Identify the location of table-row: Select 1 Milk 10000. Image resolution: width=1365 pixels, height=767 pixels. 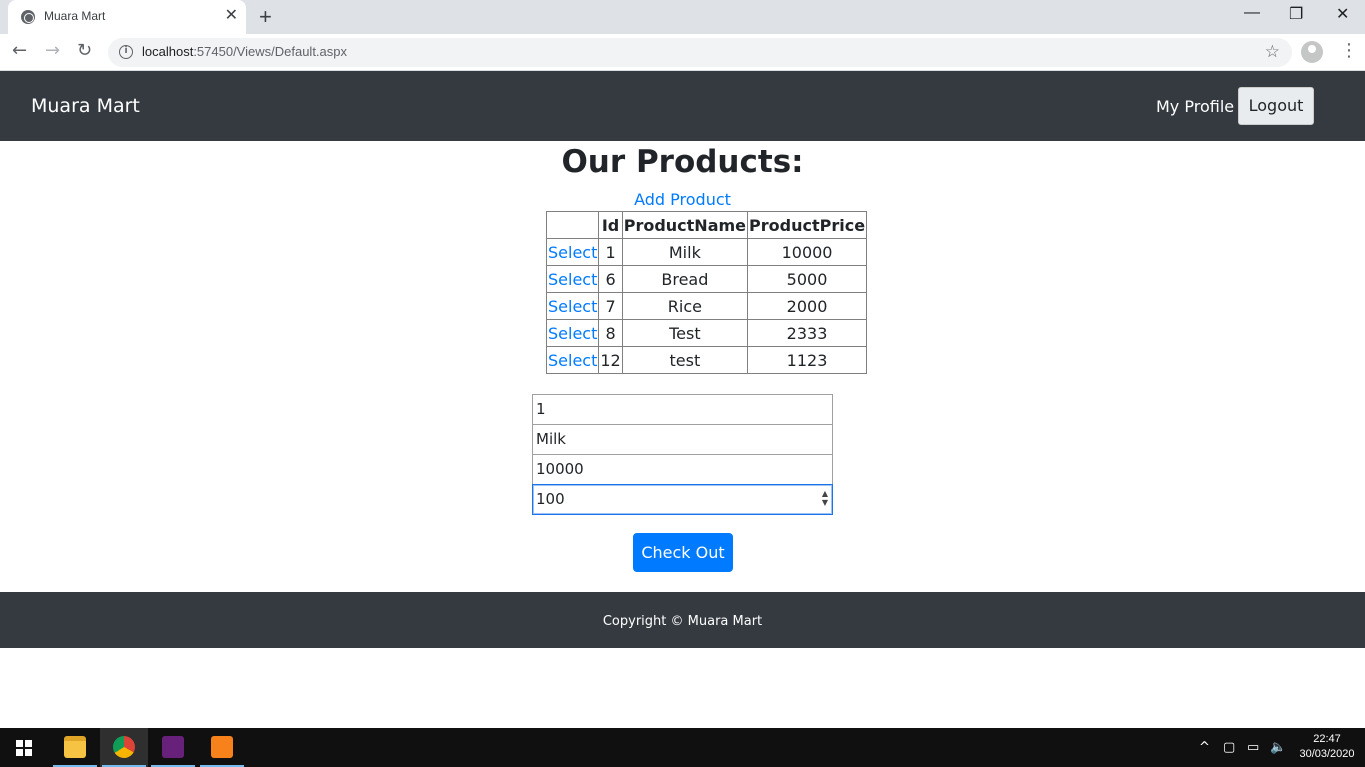
(706, 252).